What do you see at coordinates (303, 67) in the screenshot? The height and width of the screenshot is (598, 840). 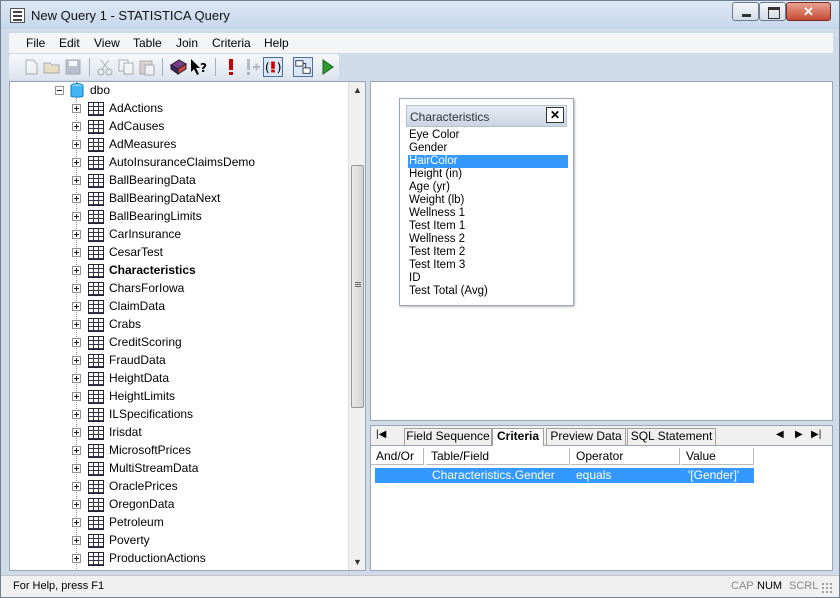 I see `join-icon` at bounding box center [303, 67].